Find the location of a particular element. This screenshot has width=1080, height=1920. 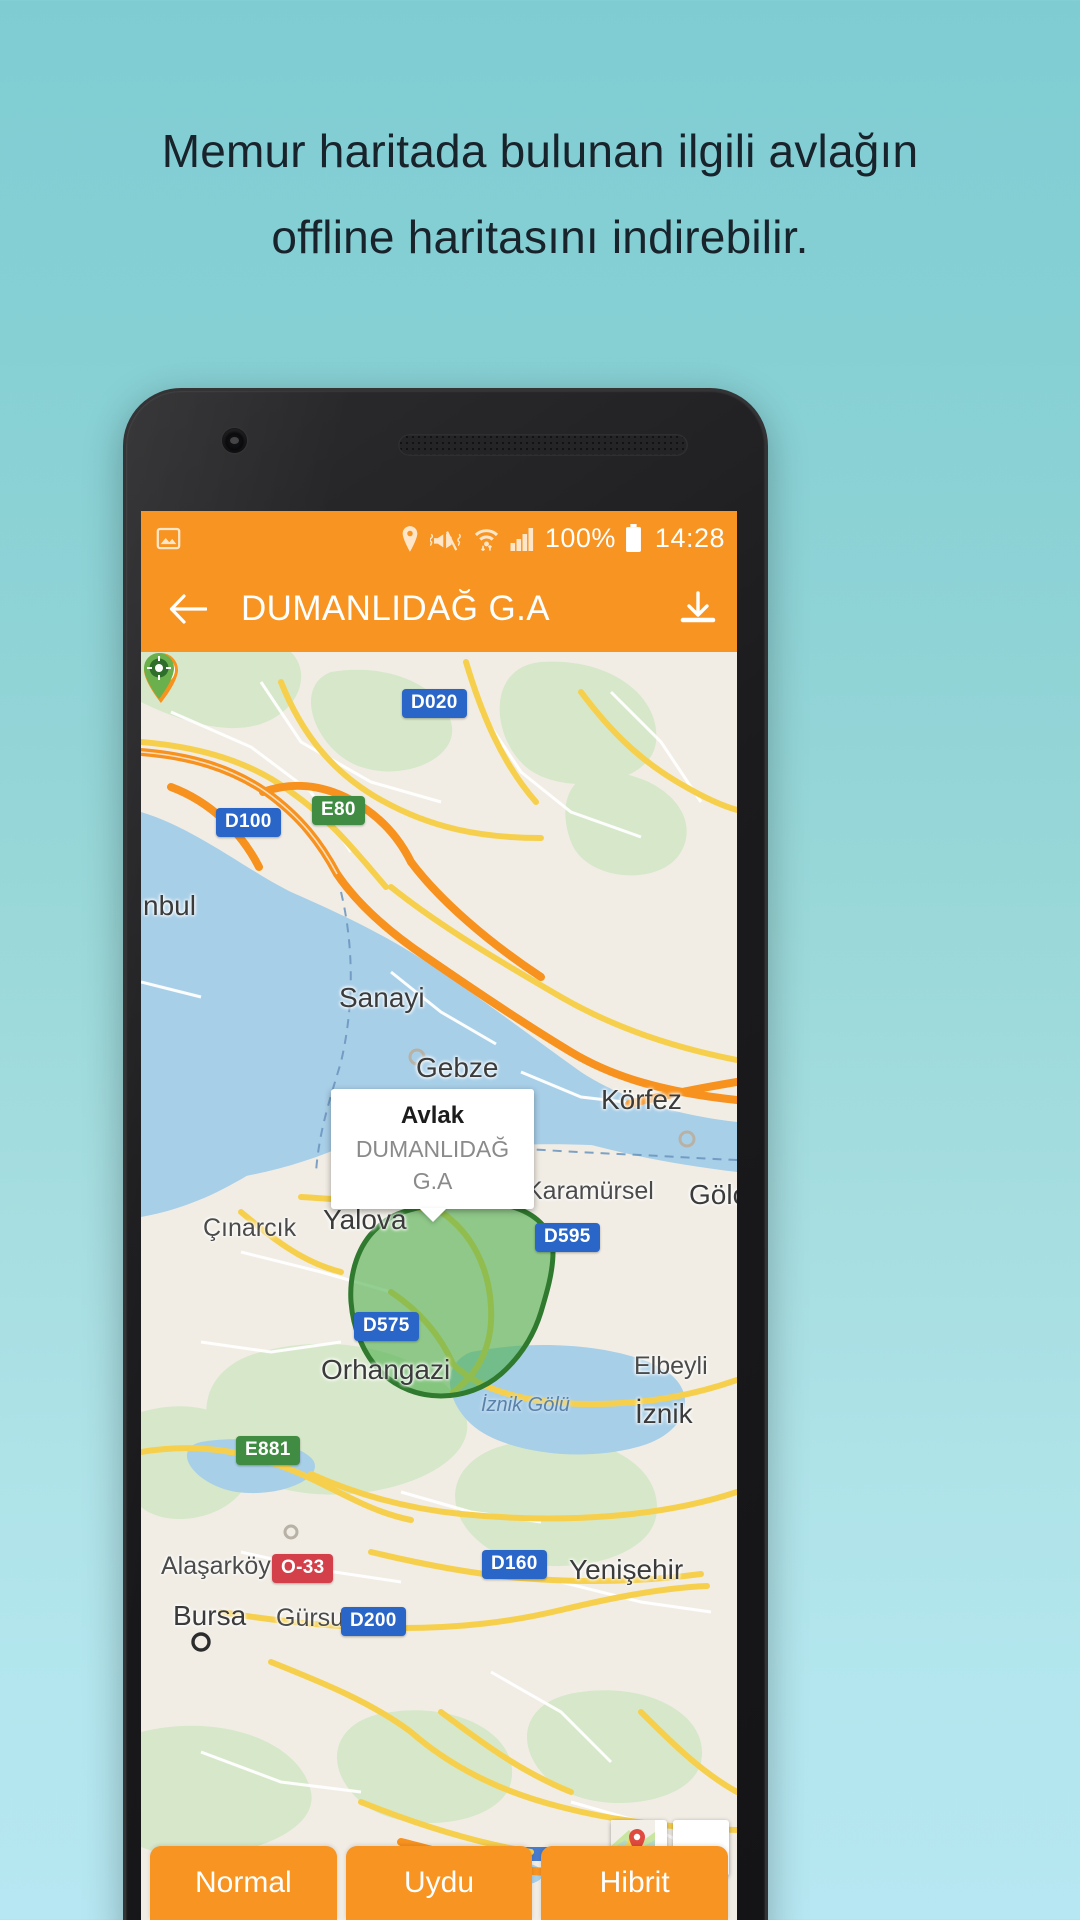

highway-shield: D020 is located at coordinates (434, 703).